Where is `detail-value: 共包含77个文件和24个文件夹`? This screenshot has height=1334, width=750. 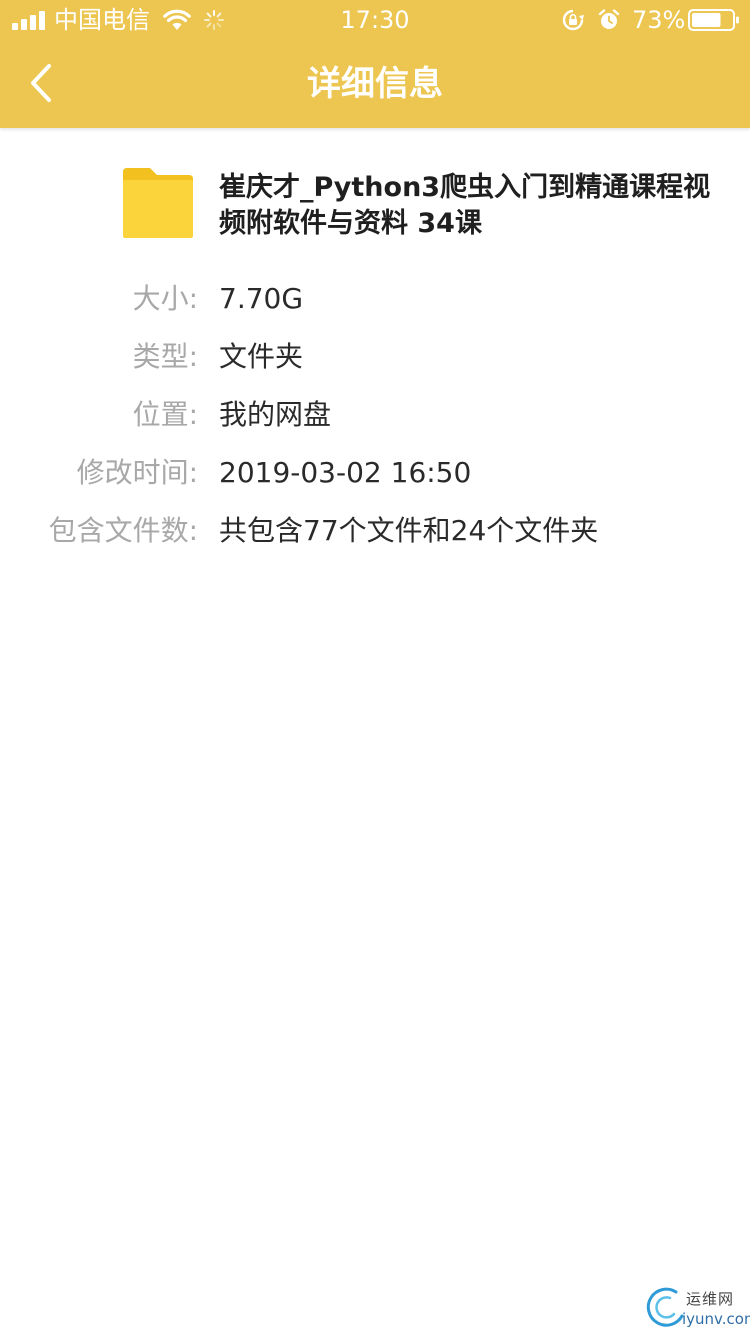
detail-value: 共包含77个文件和24个文件夹 is located at coordinates (409, 530).